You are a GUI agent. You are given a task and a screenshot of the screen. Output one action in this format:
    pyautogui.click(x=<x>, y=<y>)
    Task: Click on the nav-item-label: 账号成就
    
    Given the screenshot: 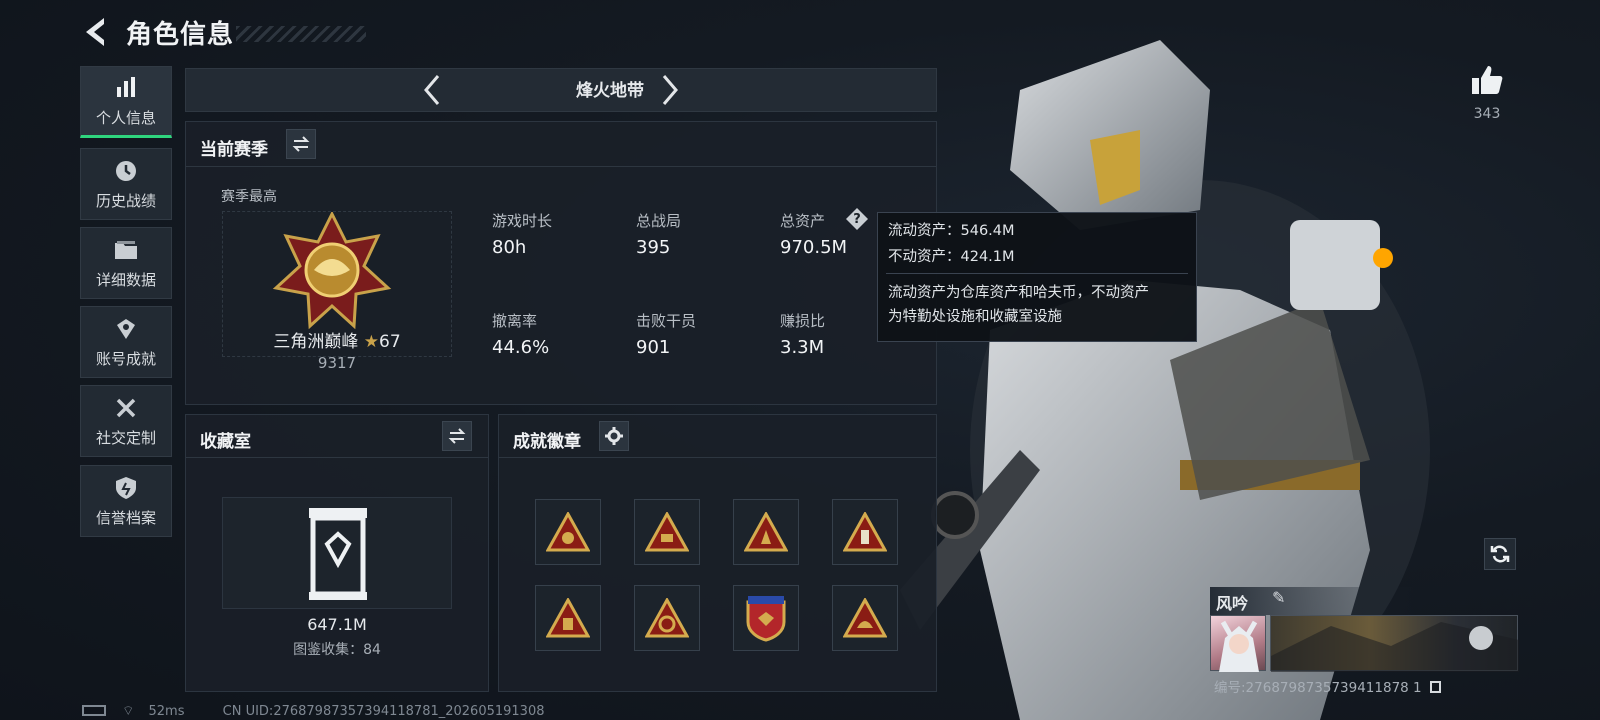 What is the action you would take?
    pyautogui.click(x=125, y=358)
    